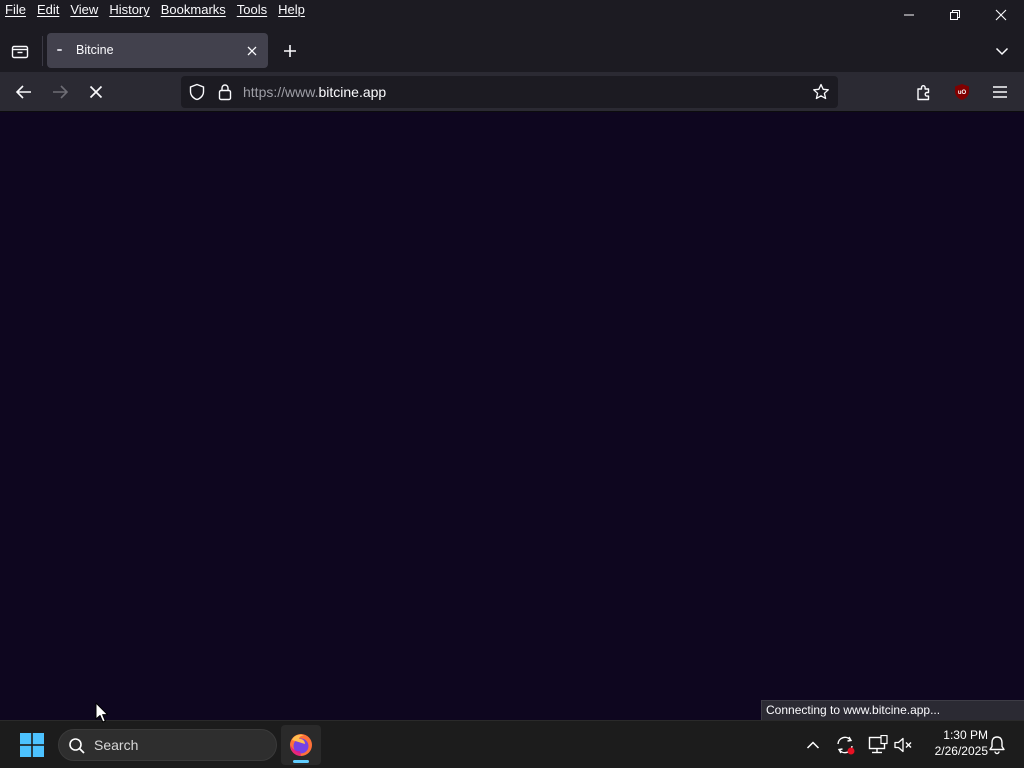 This screenshot has width=1024, height=768. I want to click on shield-icon, so click(197, 92).